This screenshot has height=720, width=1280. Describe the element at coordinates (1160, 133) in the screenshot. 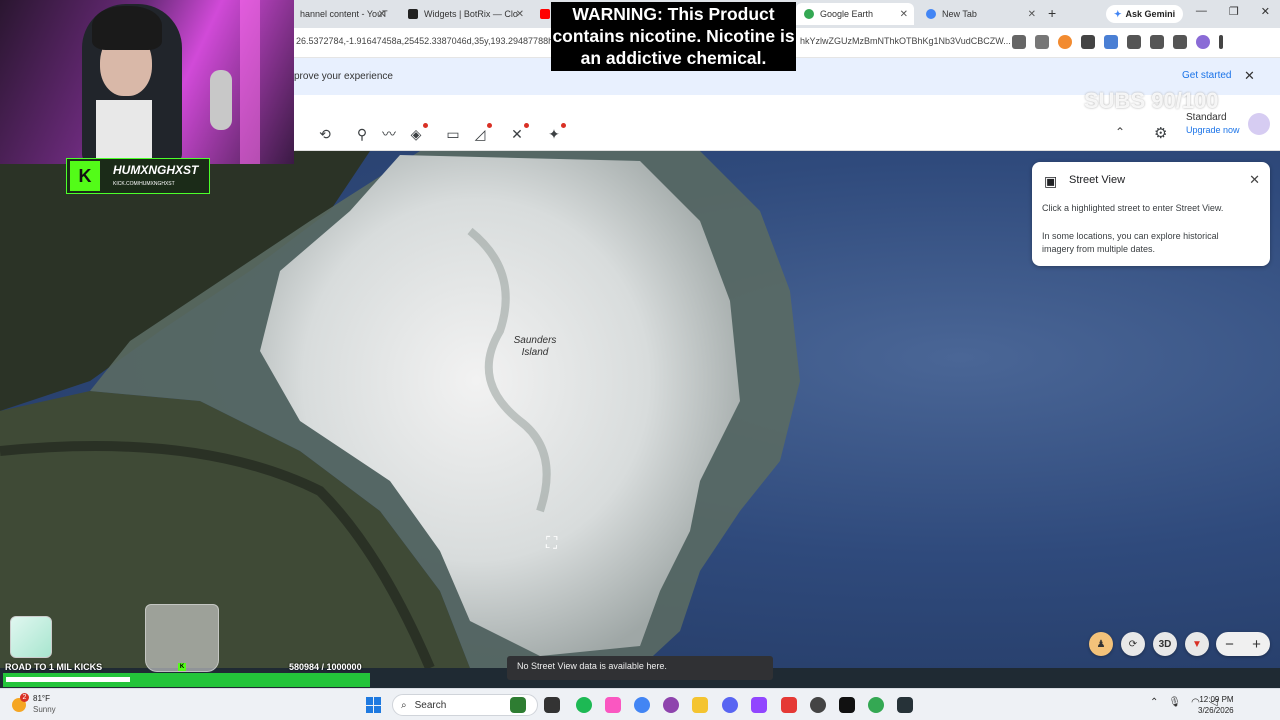

I see `gear-icon: ⚙` at that location.